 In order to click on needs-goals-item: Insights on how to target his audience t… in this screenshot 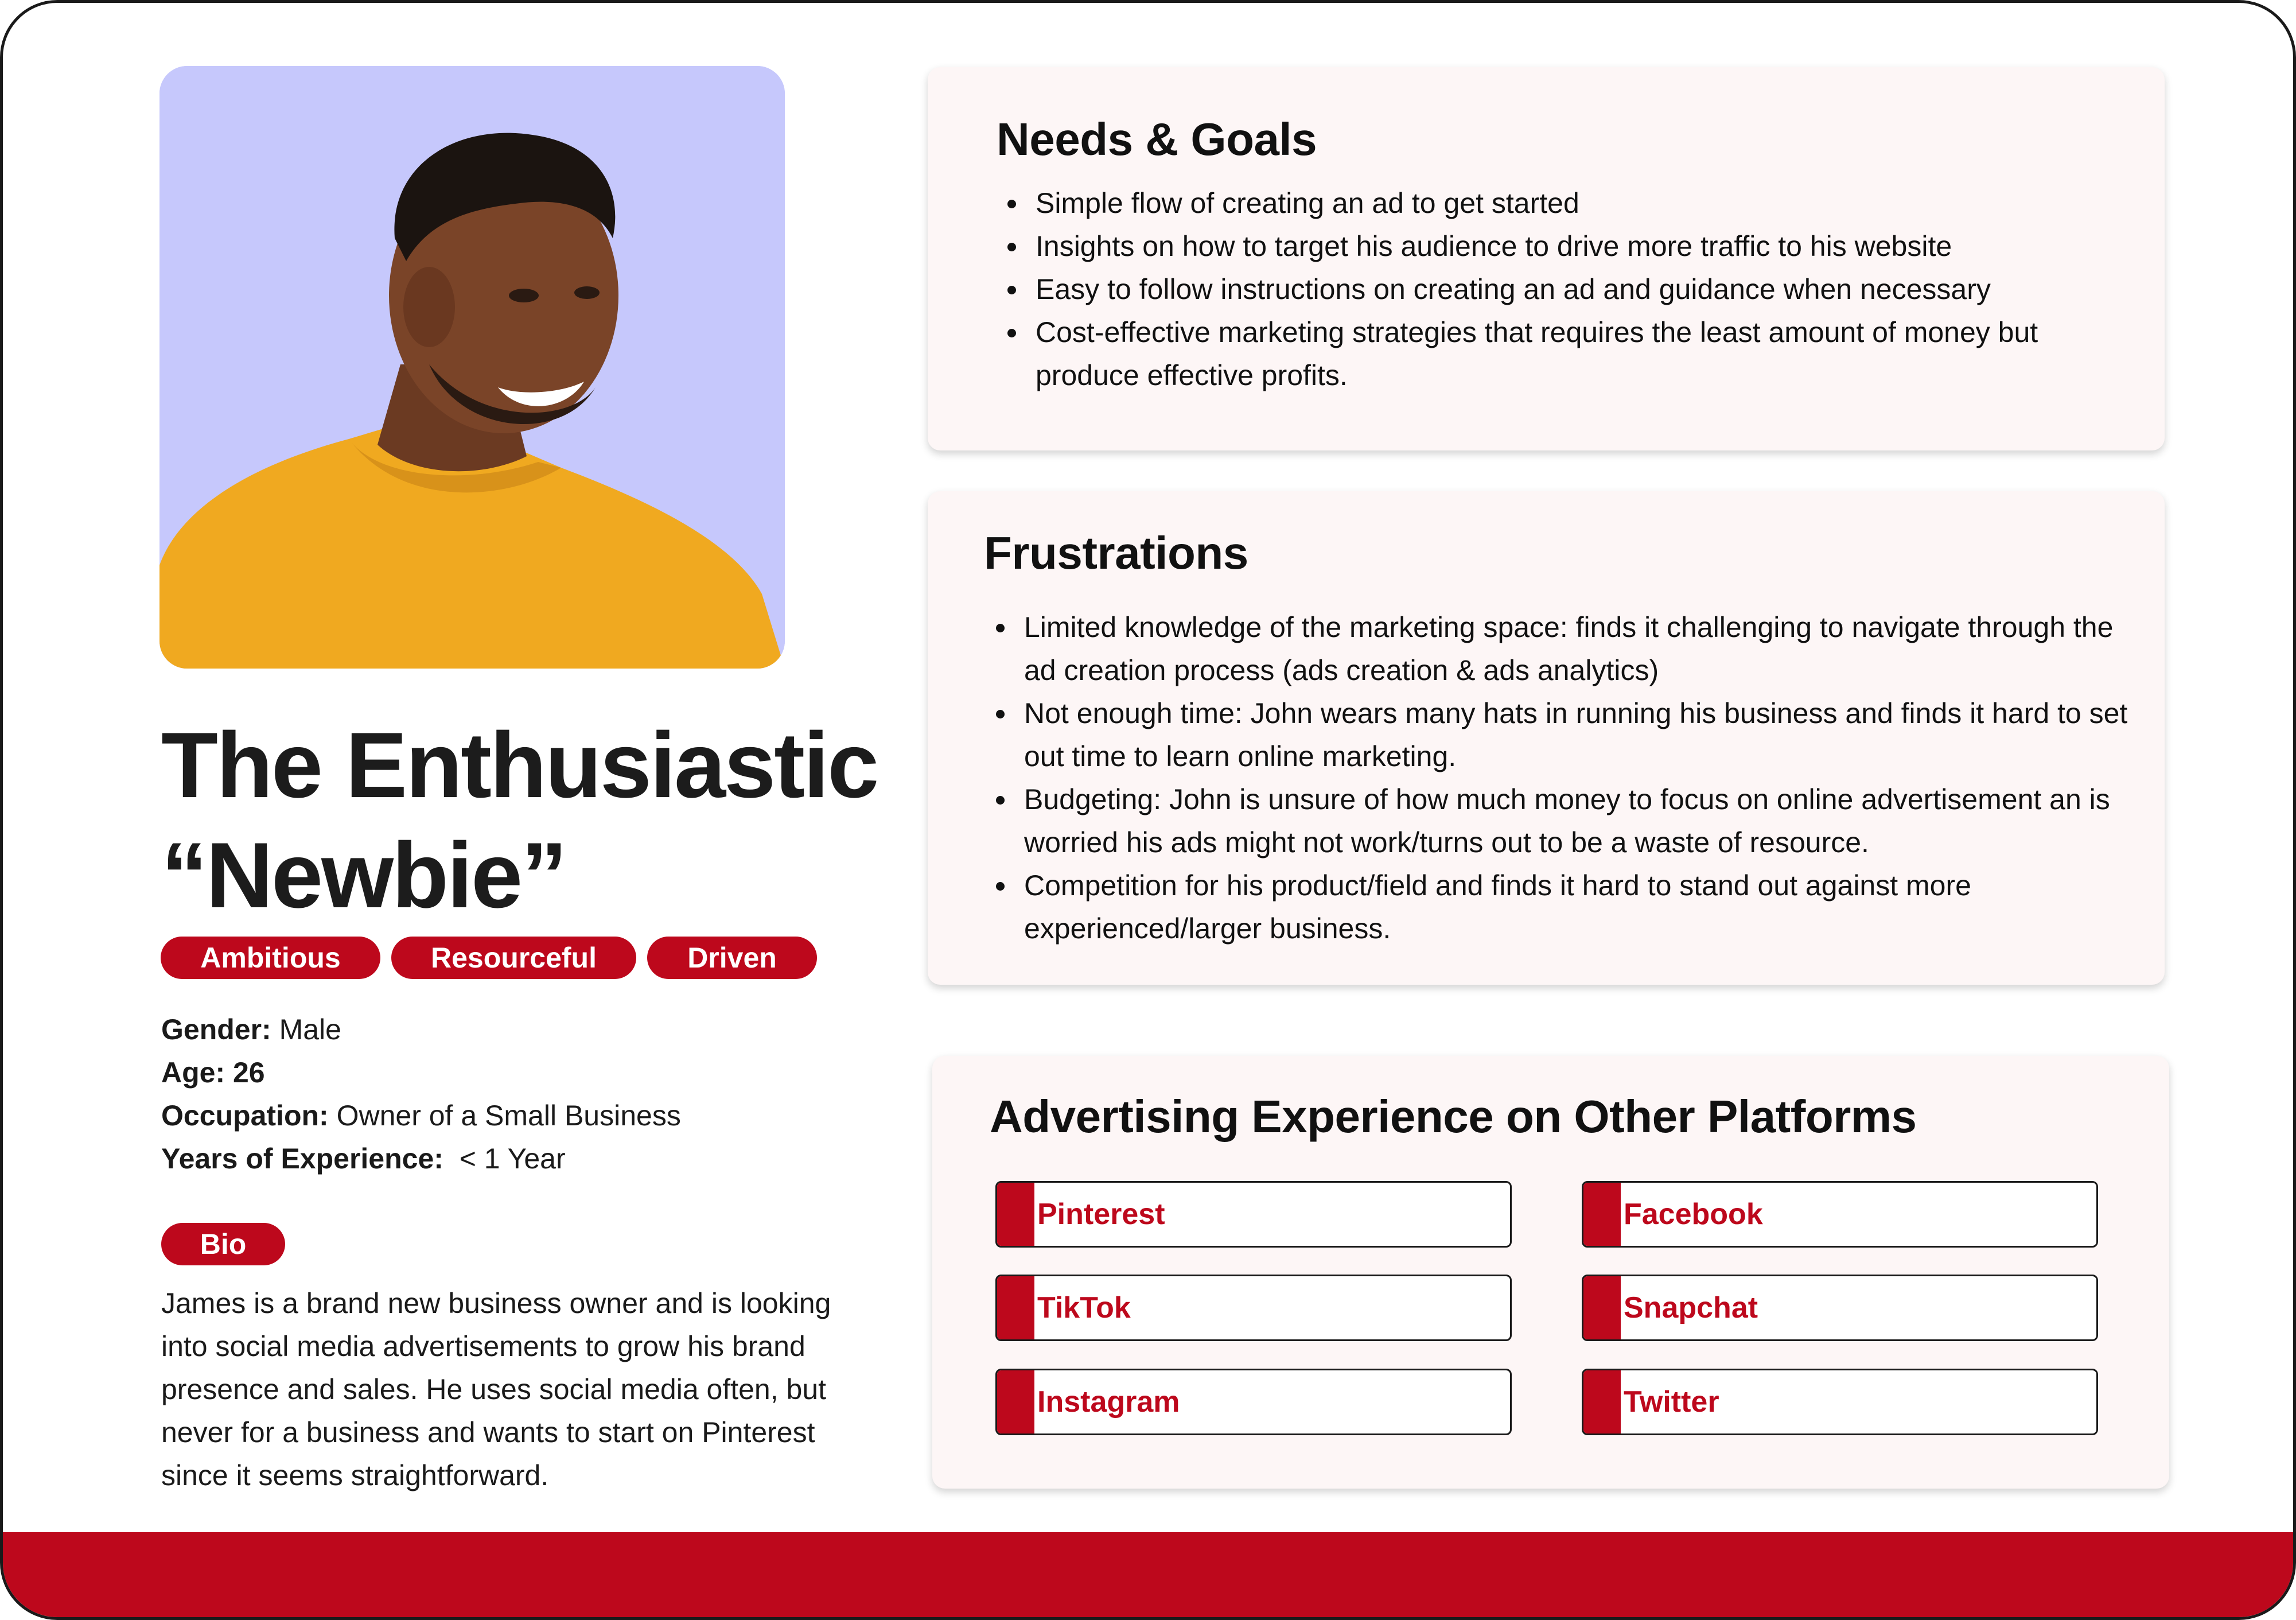, I will do `click(1585, 247)`.